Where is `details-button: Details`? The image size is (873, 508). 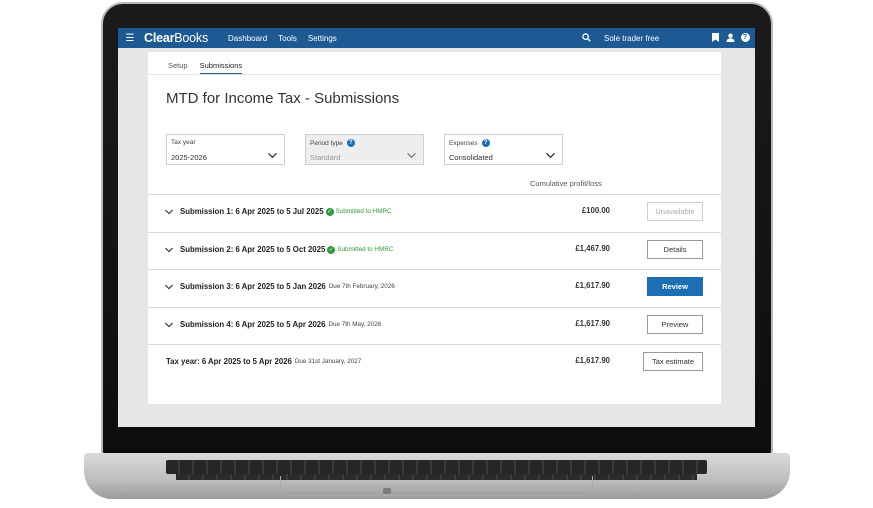 details-button: Details is located at coordinates (675, 249).